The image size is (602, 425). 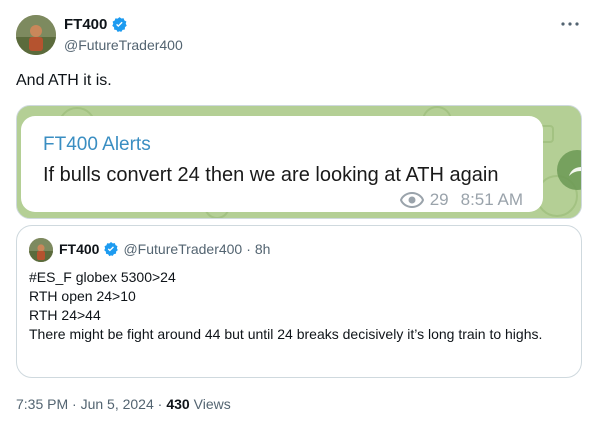 I want to click on tweet-footer: 7:35 PM · Jun 5, 2024 · 430 Views, so click(x=123, y=404).